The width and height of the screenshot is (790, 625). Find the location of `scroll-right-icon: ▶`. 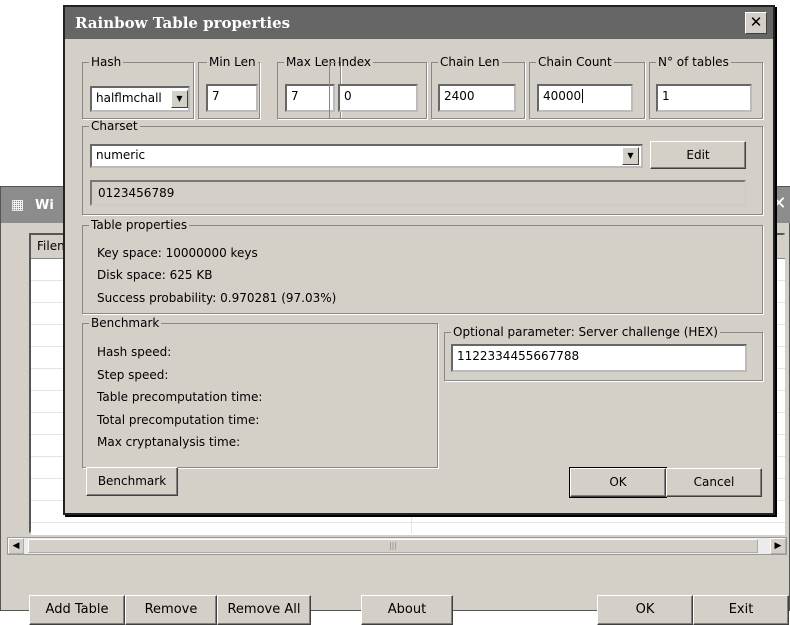

scroll-right-icon: ▶ is located at coordinates (778, 546).